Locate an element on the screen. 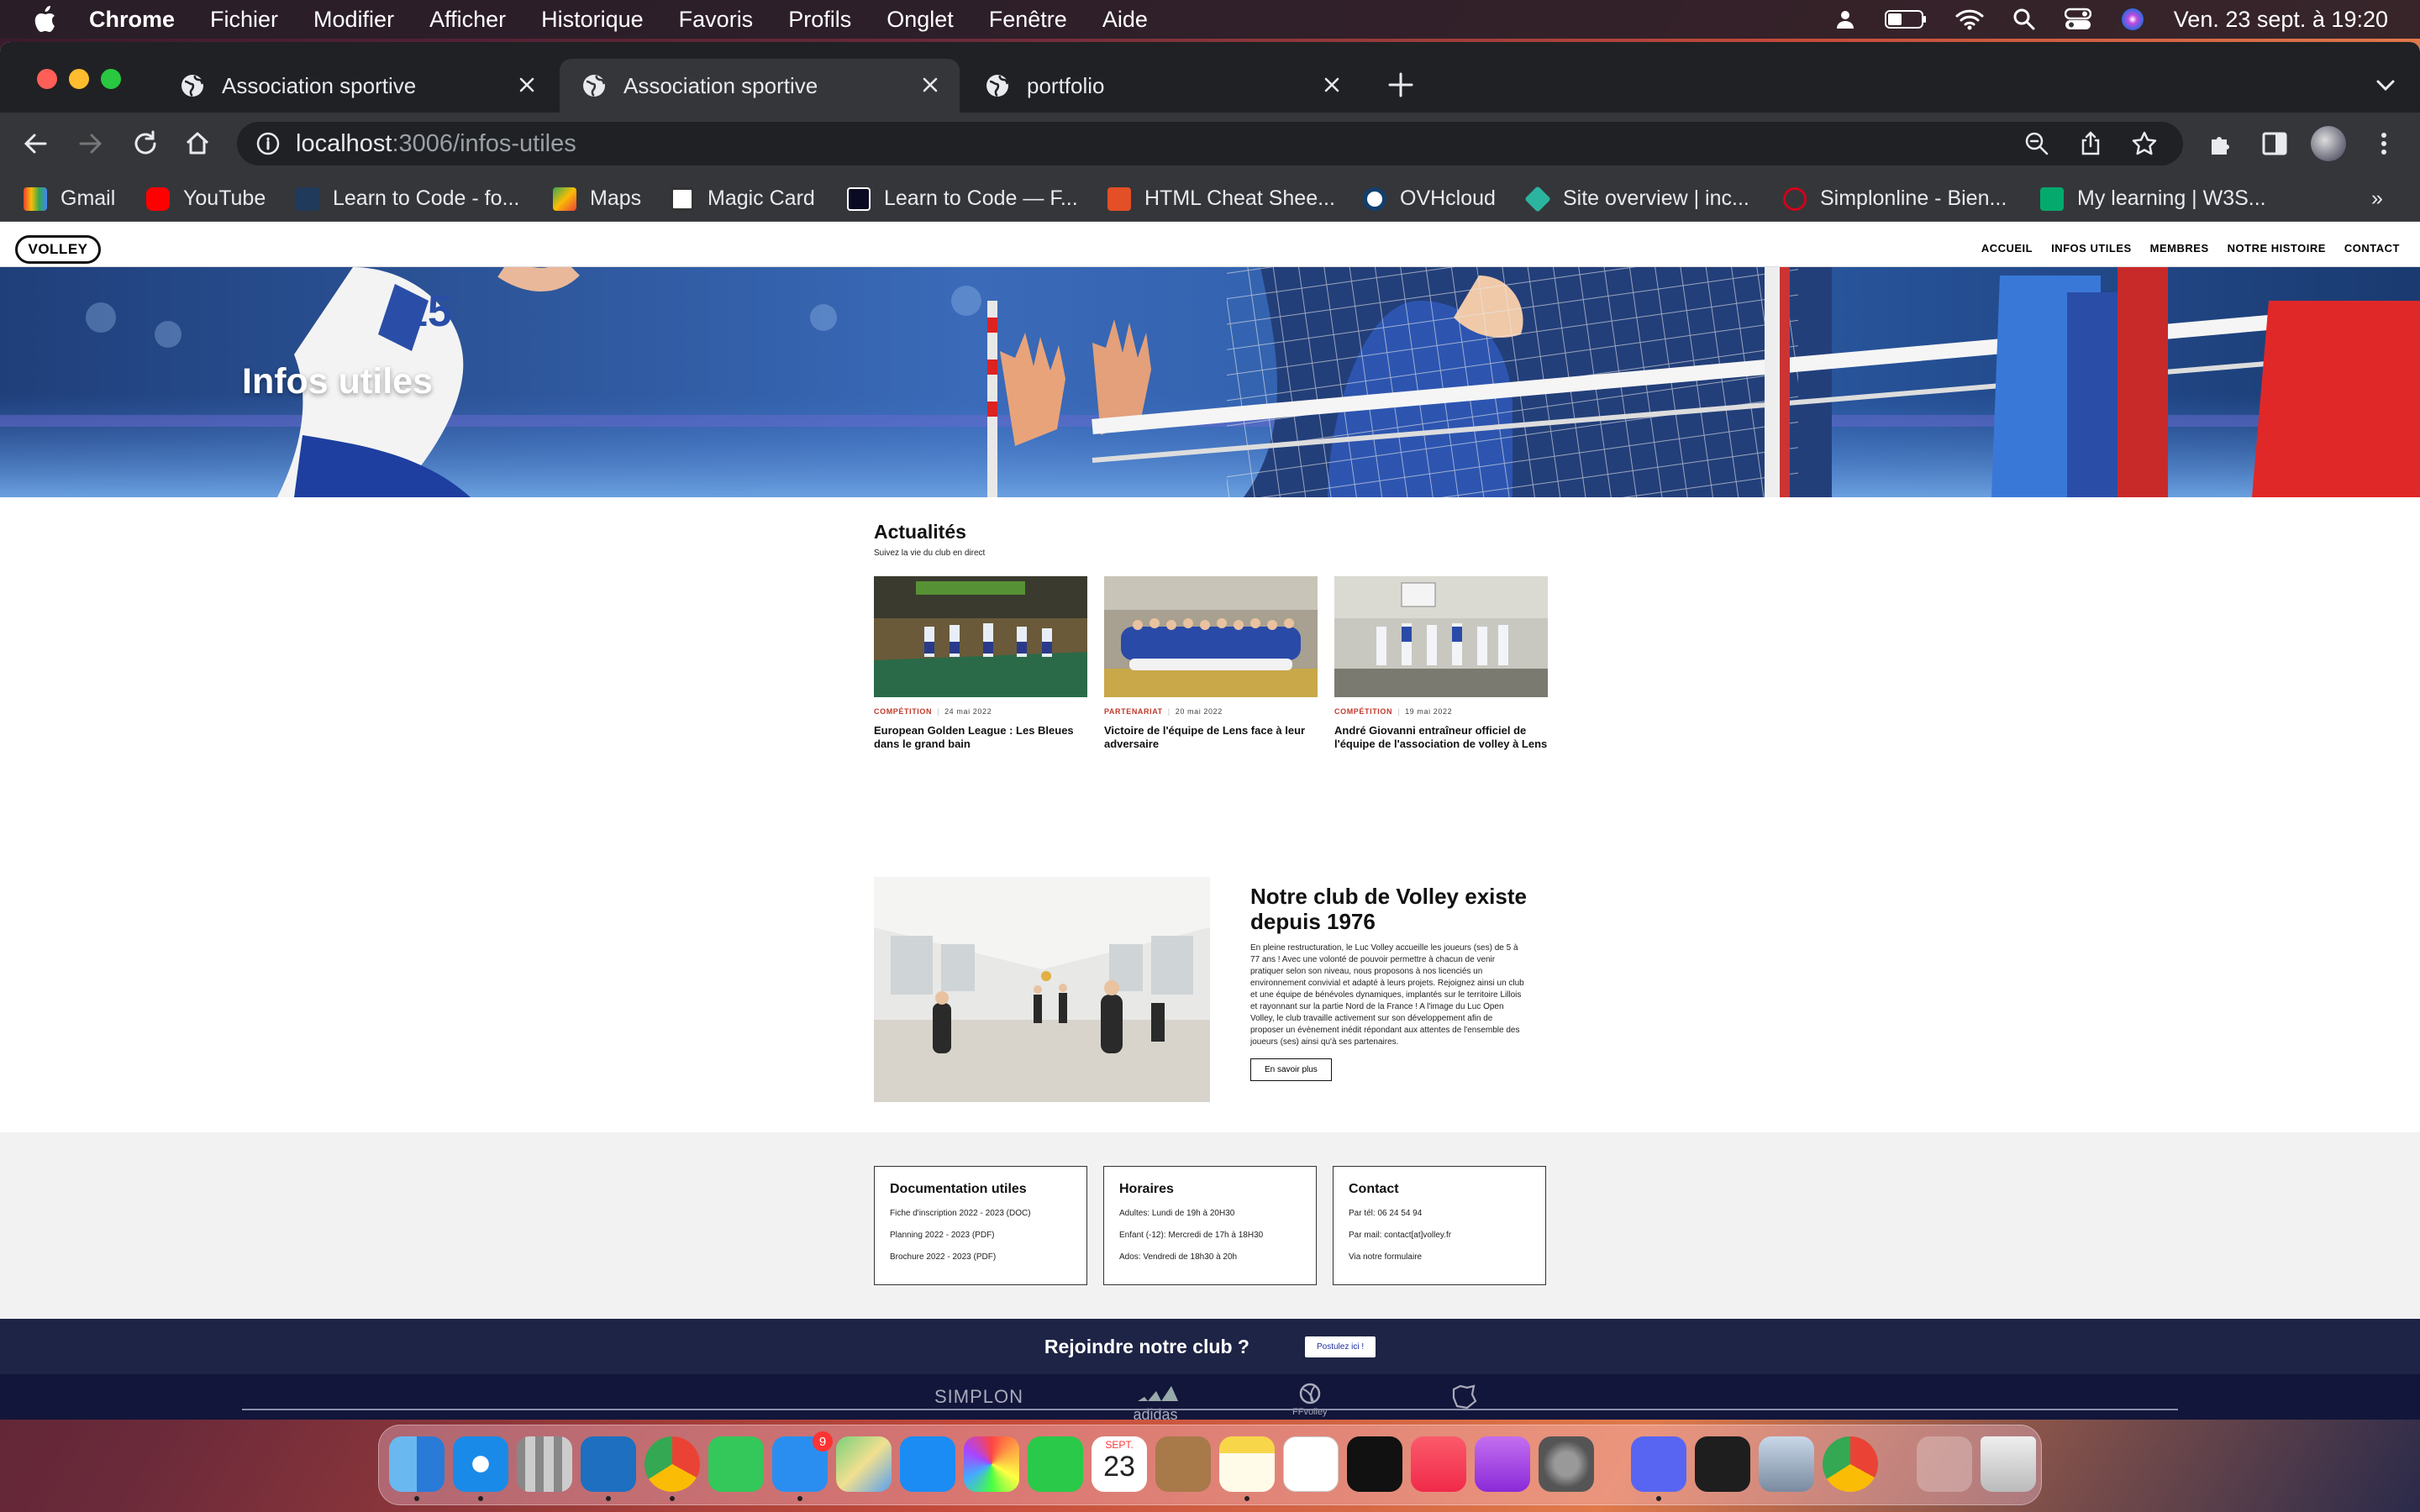  new-tab-icon is located at coordinates (1401, 85).